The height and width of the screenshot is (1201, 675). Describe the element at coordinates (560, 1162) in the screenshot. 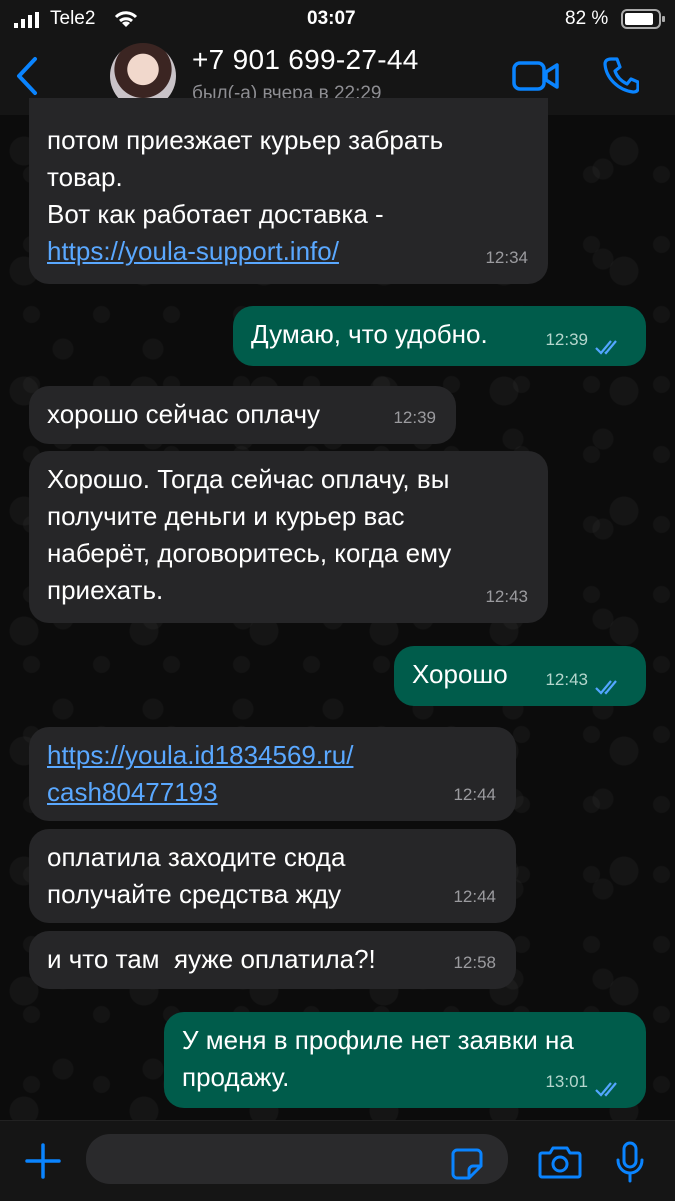

I see `camera-icon` at that location.